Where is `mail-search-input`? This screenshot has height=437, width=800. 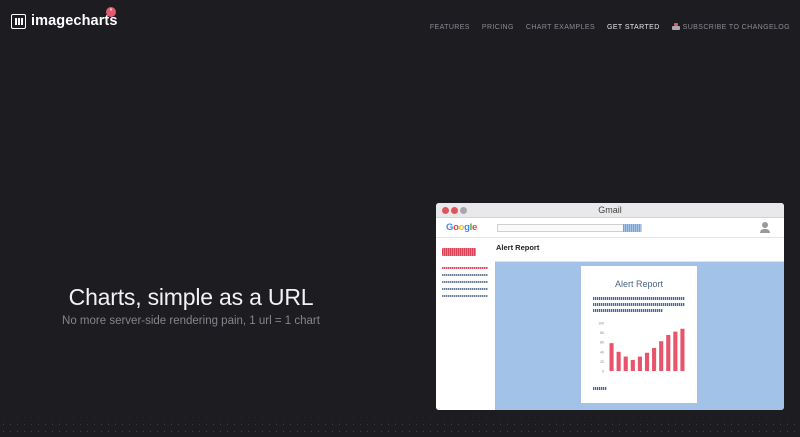
mail-search-input is located at coordinates (569, 228).